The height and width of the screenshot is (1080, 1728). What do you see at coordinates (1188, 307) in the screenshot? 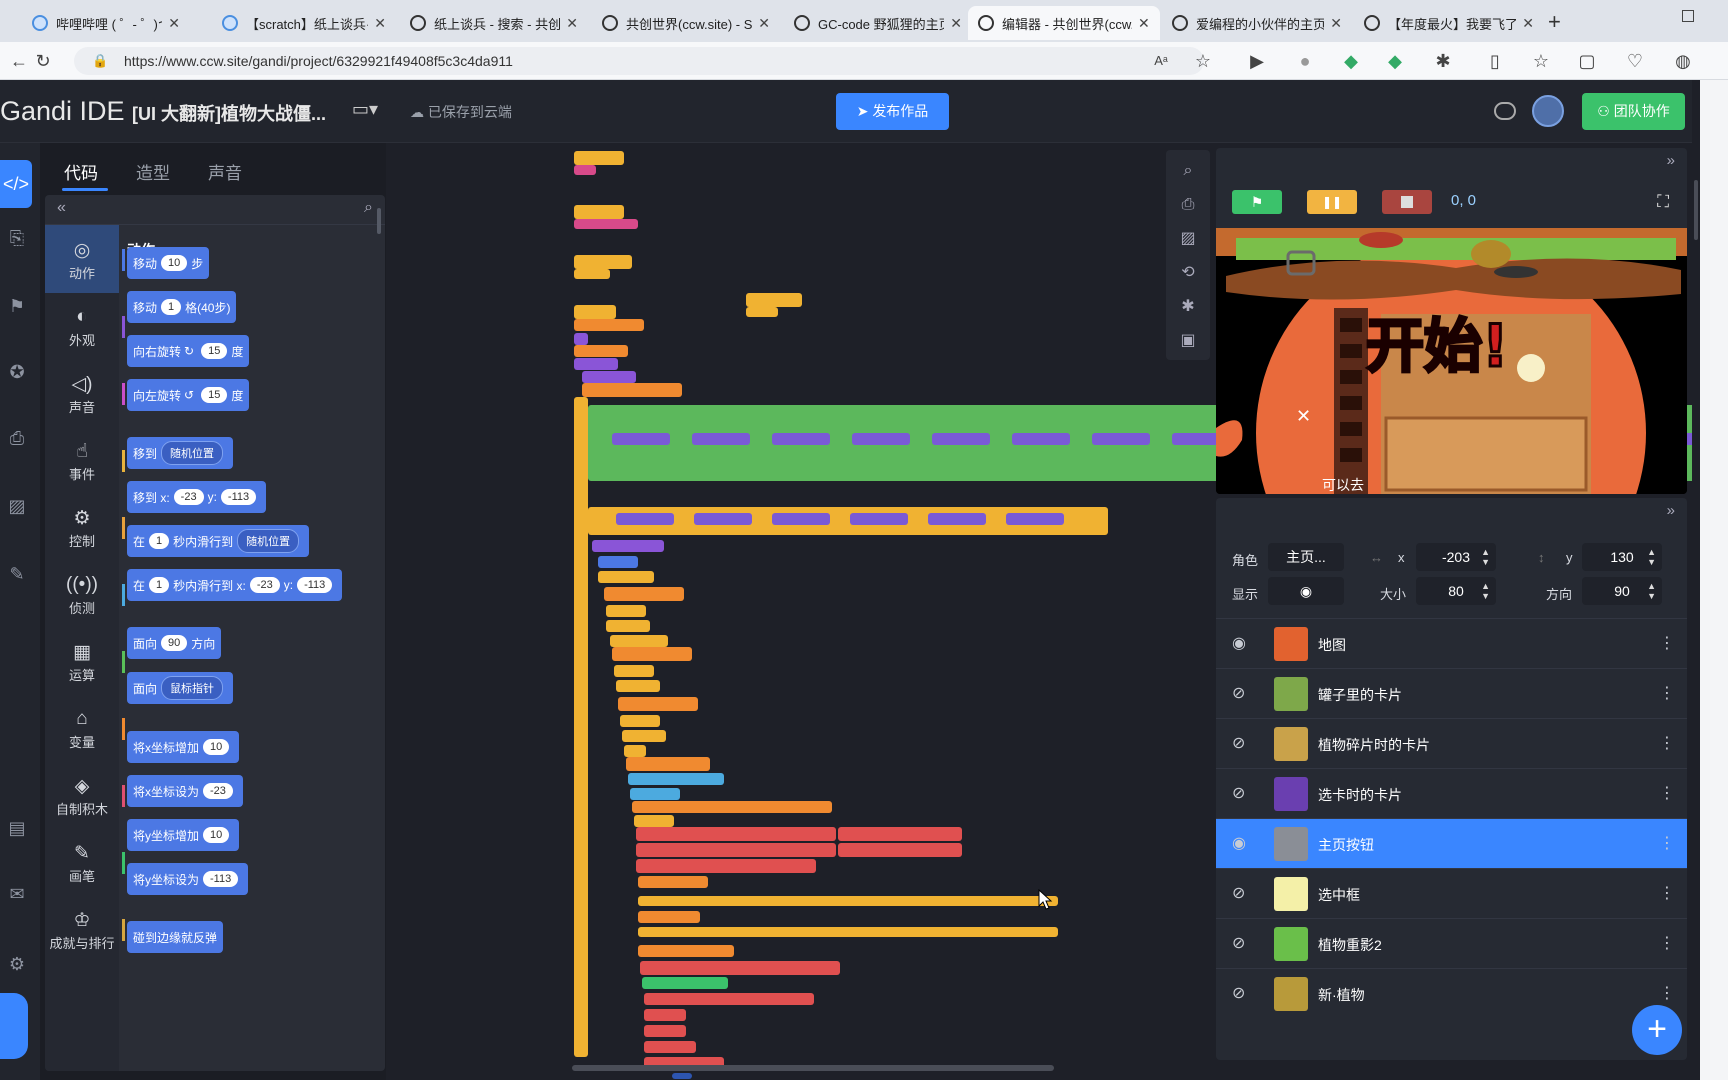
I see `debug-bug-icon: ✱` at bounding box center [1188, 307].